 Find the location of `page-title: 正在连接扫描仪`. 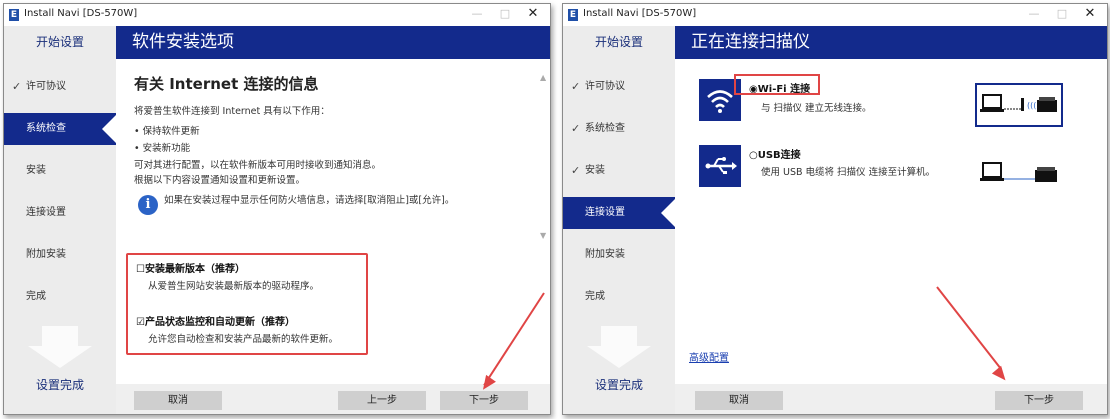

page-title: 正在连接扫描仪 is located at coordinates (891, 42).